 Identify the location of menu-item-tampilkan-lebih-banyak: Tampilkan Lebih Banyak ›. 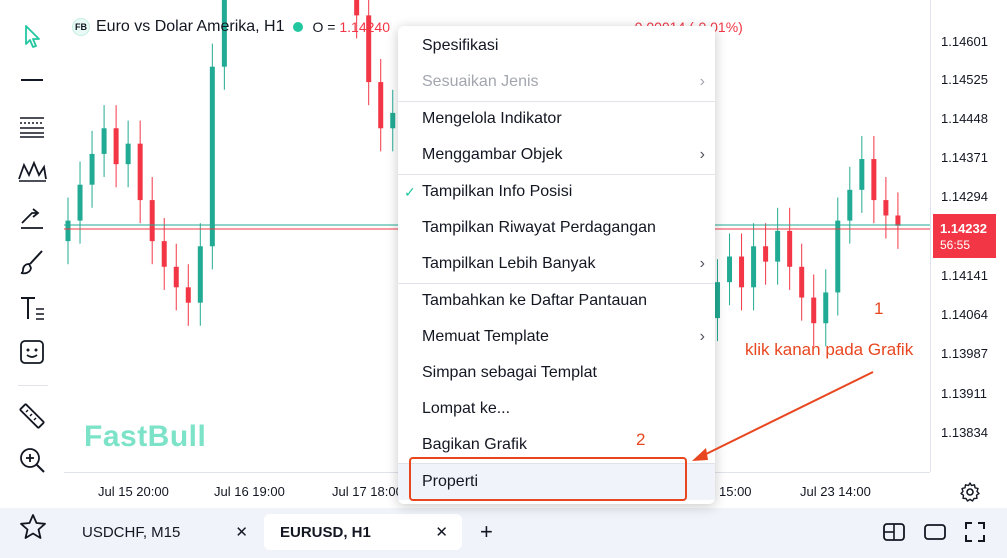
(556, 264).